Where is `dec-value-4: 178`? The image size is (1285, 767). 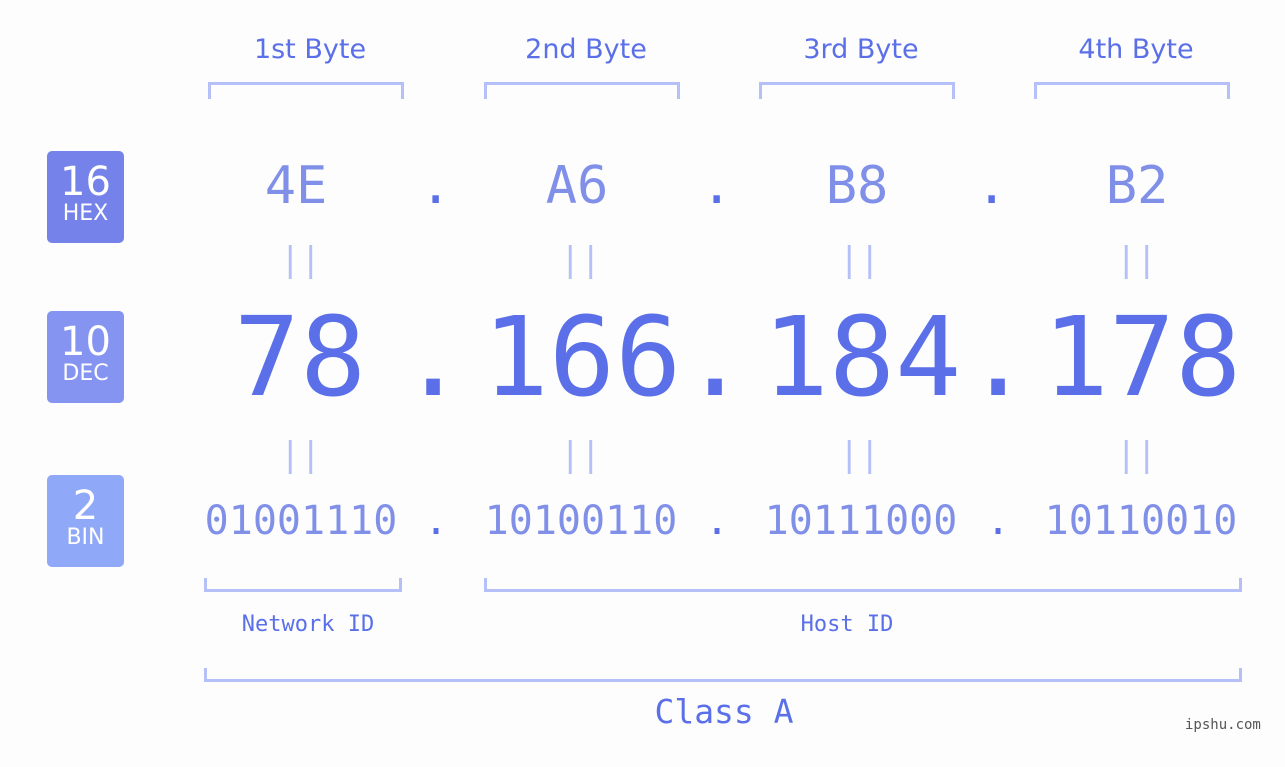
dec-value-4: 178 is located at coordinates (1142, 357).